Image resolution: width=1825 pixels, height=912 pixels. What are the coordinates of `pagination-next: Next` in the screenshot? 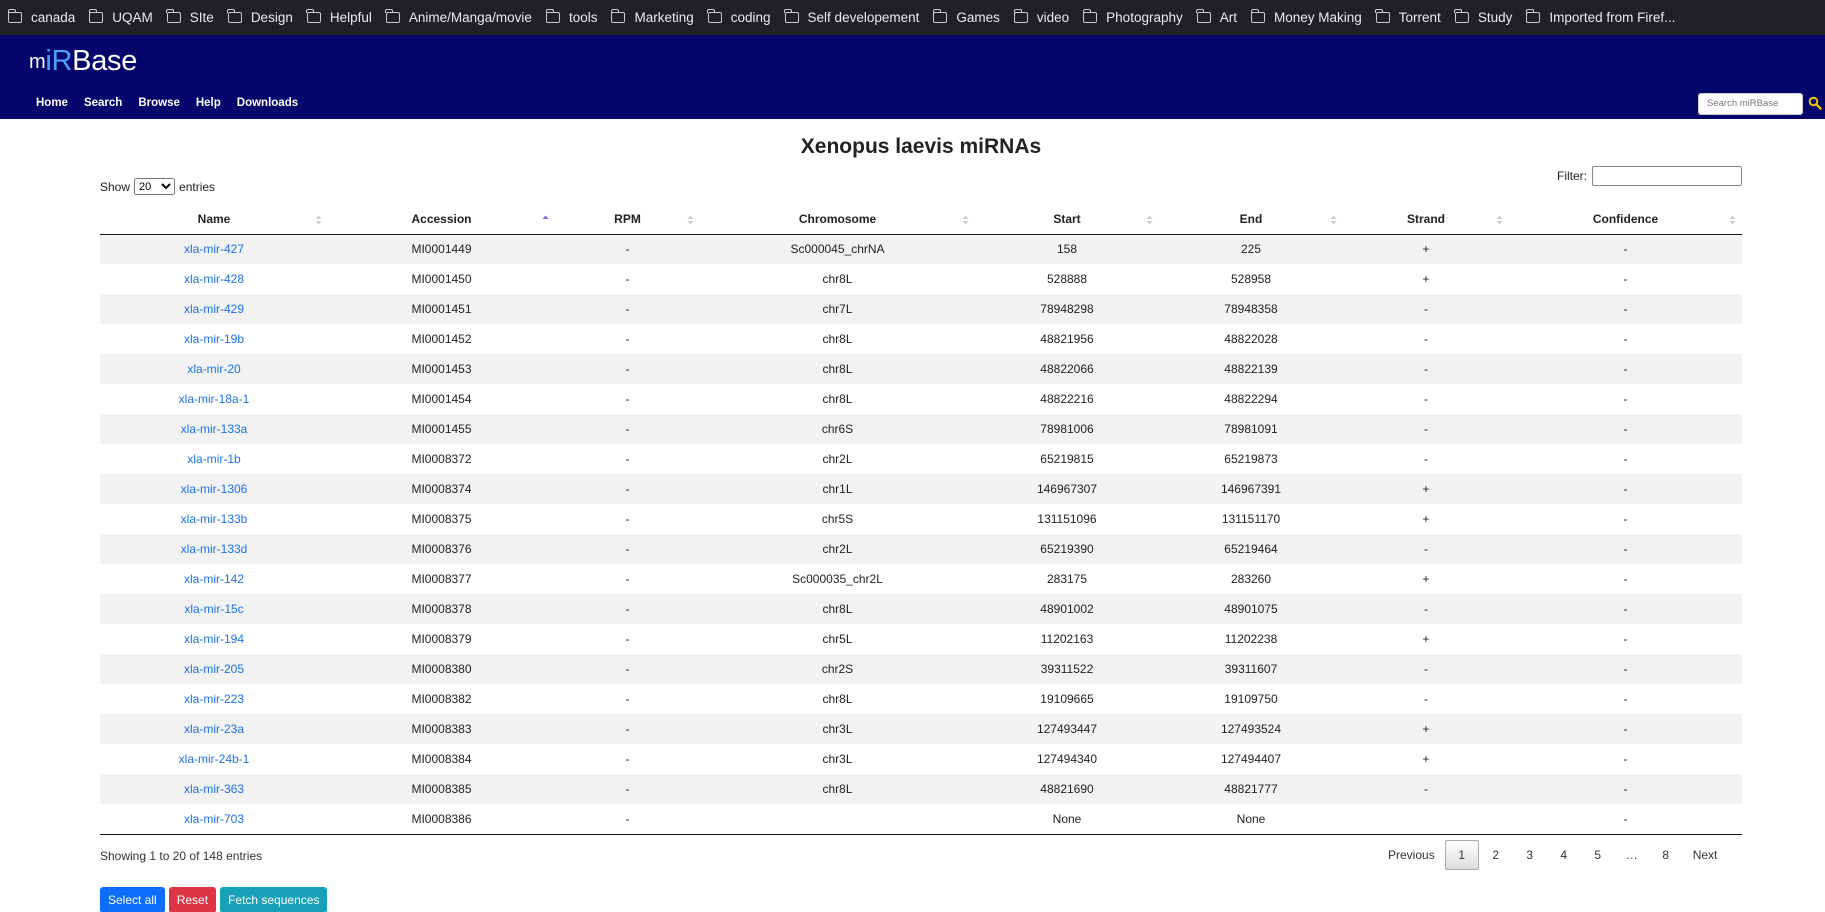 It's located at (1705, 855).